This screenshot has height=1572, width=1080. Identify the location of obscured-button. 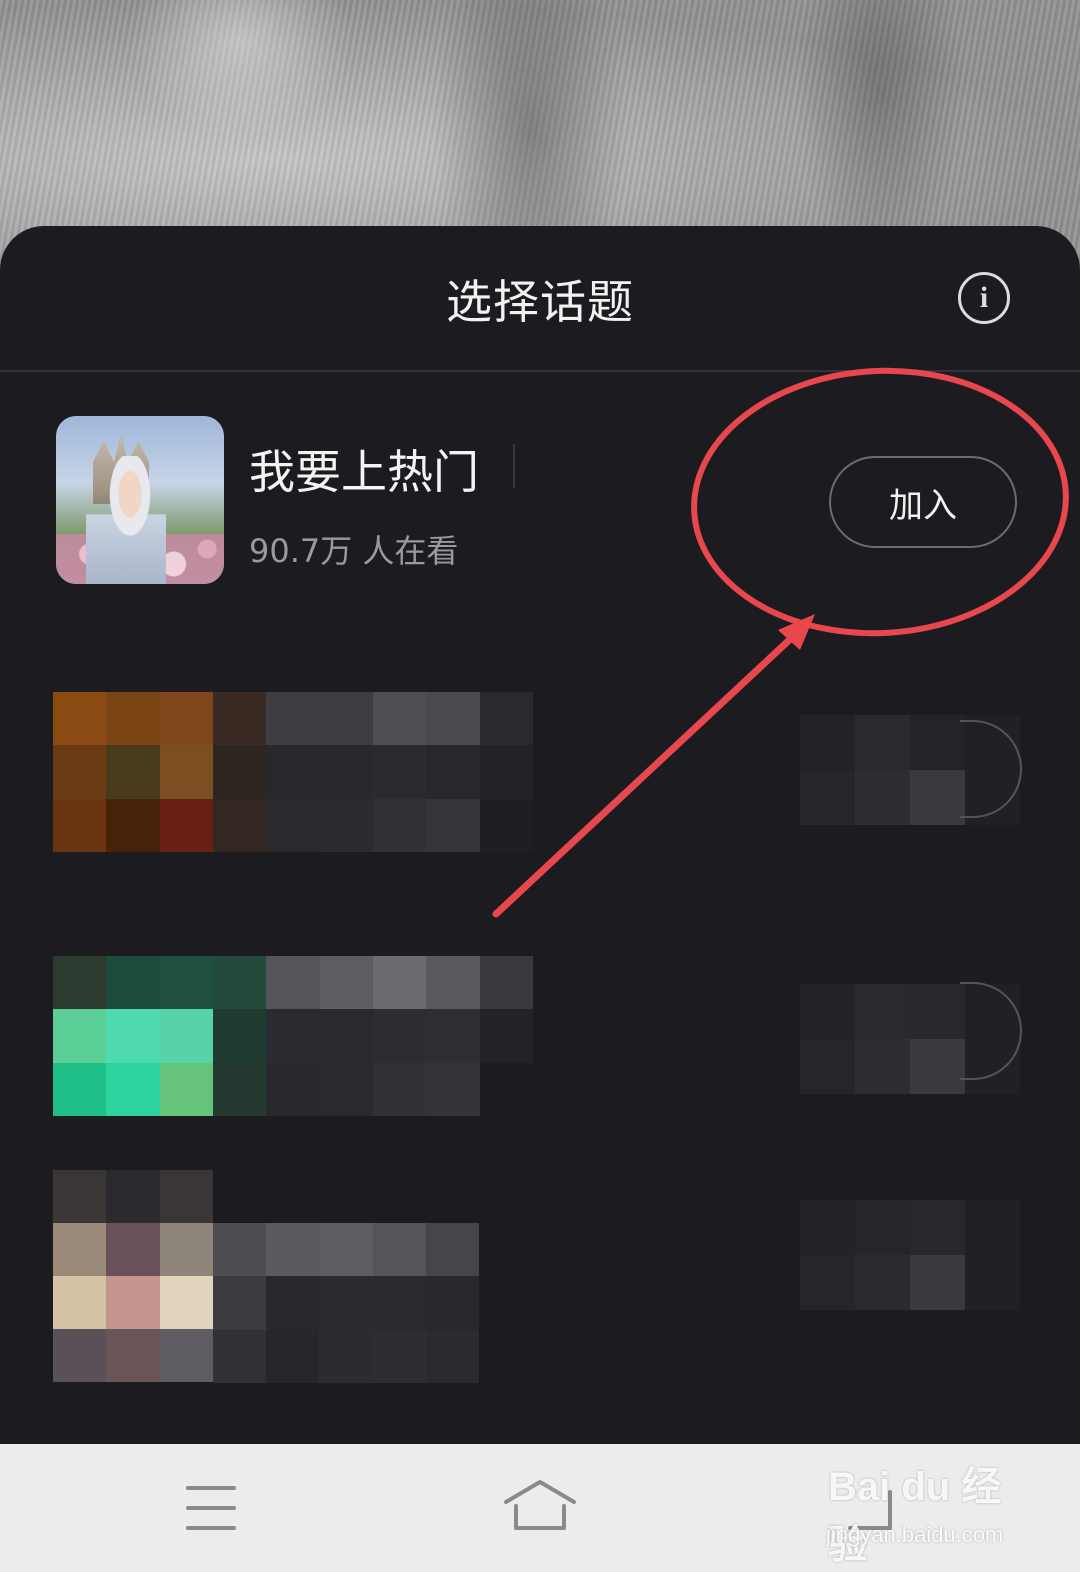
(910, 1255).